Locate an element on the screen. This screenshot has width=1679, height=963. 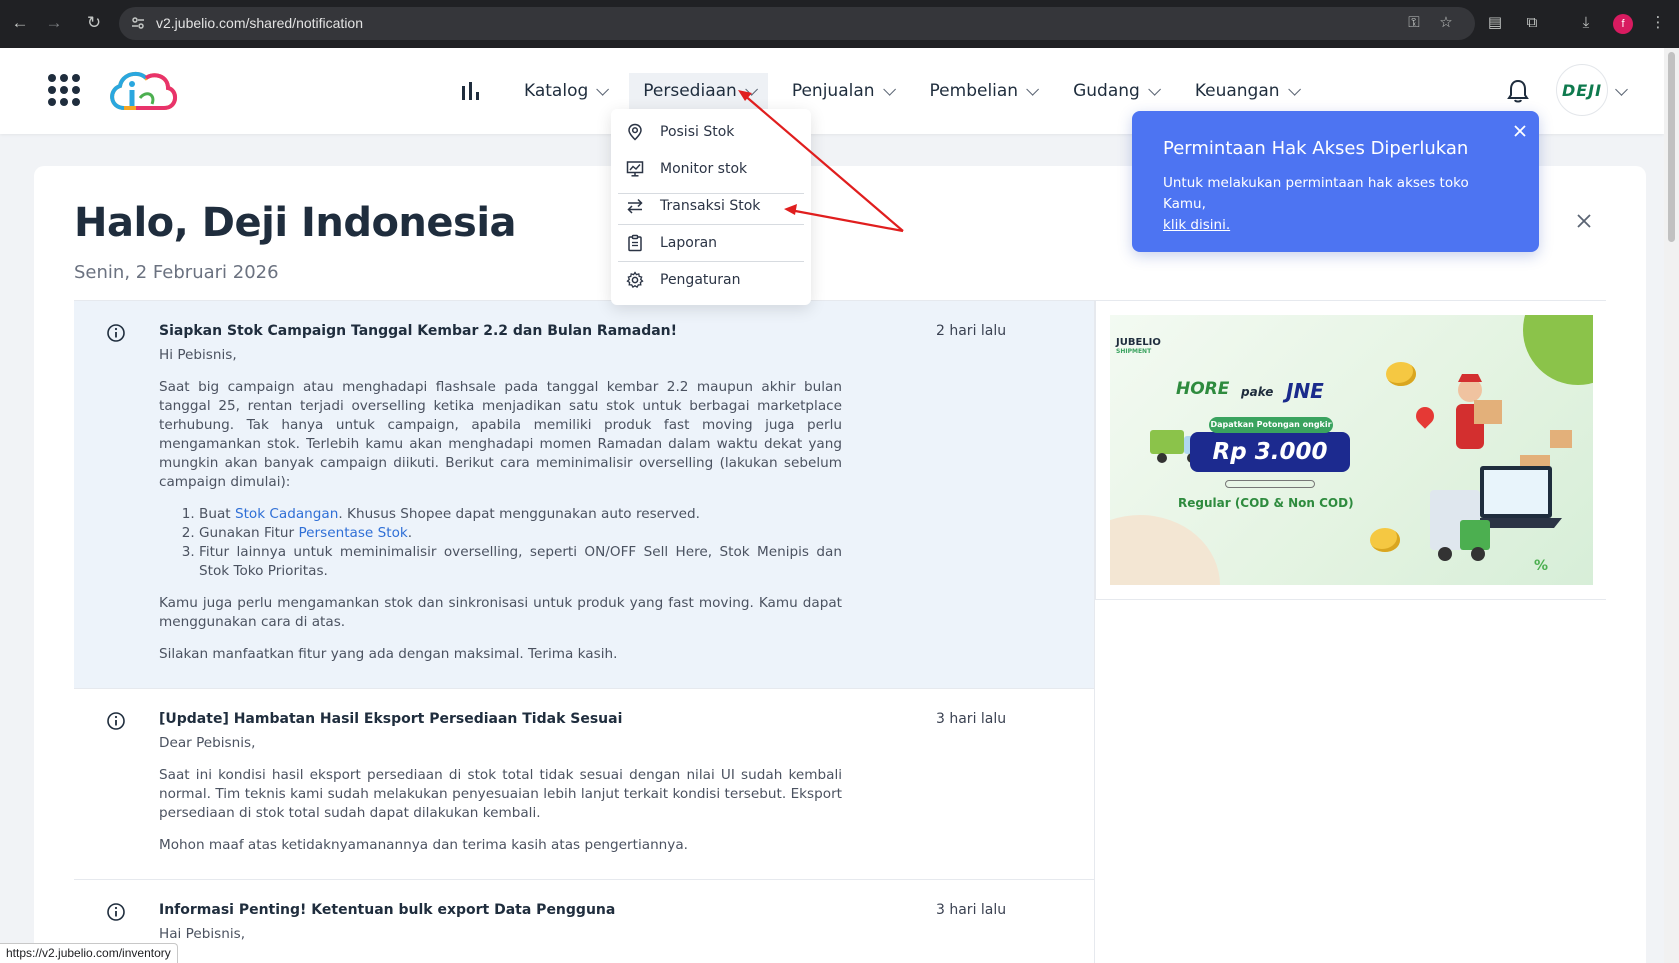
banner-price: Rp 3.000 is located at coordinates (1270, 452).